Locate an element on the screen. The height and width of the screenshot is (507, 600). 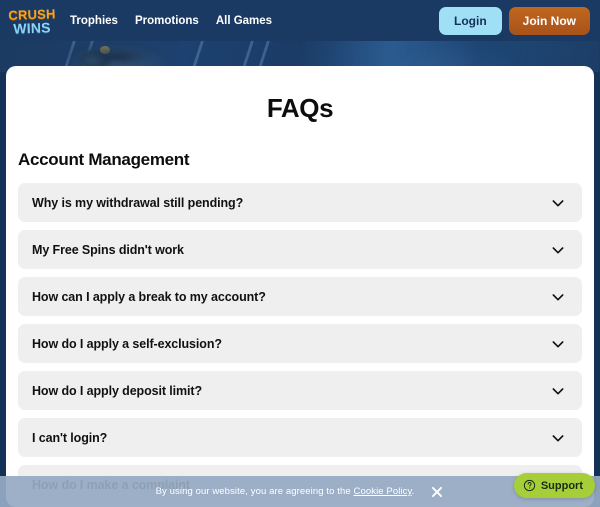
logo-text-wins: WINS is located at coordinates (32, 27).